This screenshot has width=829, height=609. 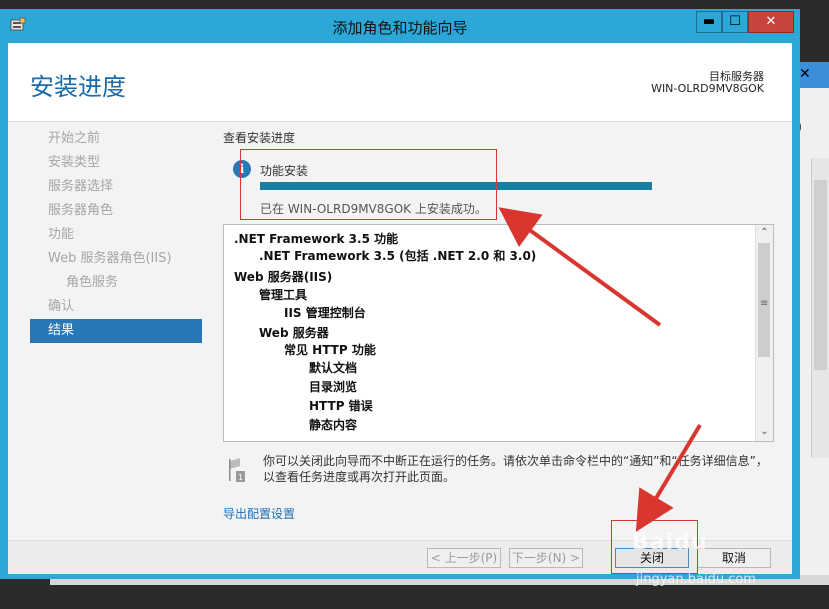 What do you see at coordinates (237, 470) in the screenshot?
I see `flag-icon: 1` at bounding box center [237, 470].